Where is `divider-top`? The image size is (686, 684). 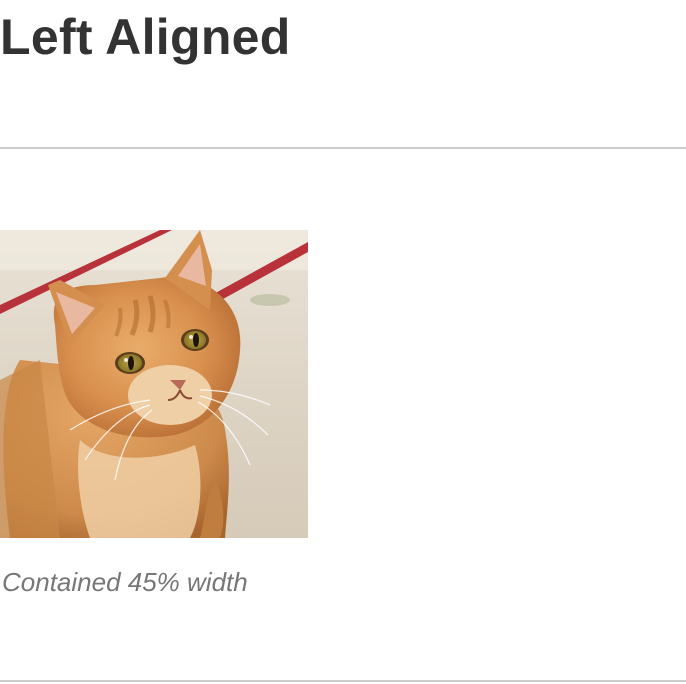 divider-top is located at coordinates (343, 148).